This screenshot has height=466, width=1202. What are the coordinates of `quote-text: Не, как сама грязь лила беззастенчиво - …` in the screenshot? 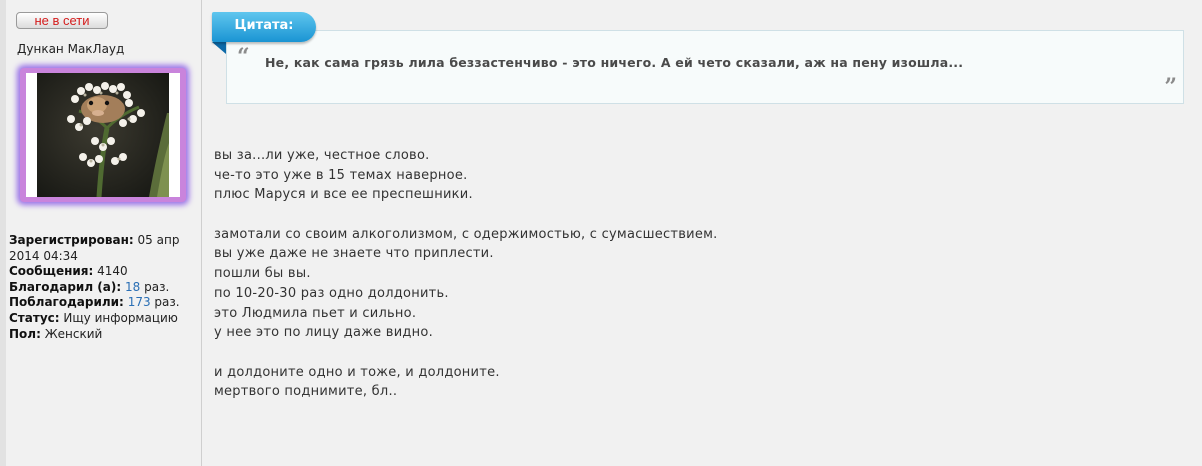 It's located at (614, 62).